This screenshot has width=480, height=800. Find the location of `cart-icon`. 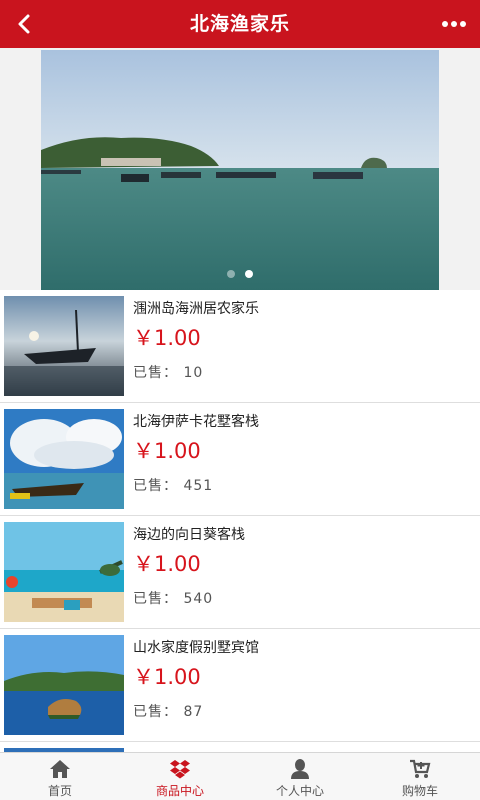

cart-icon is located at coordinates (420, 768).